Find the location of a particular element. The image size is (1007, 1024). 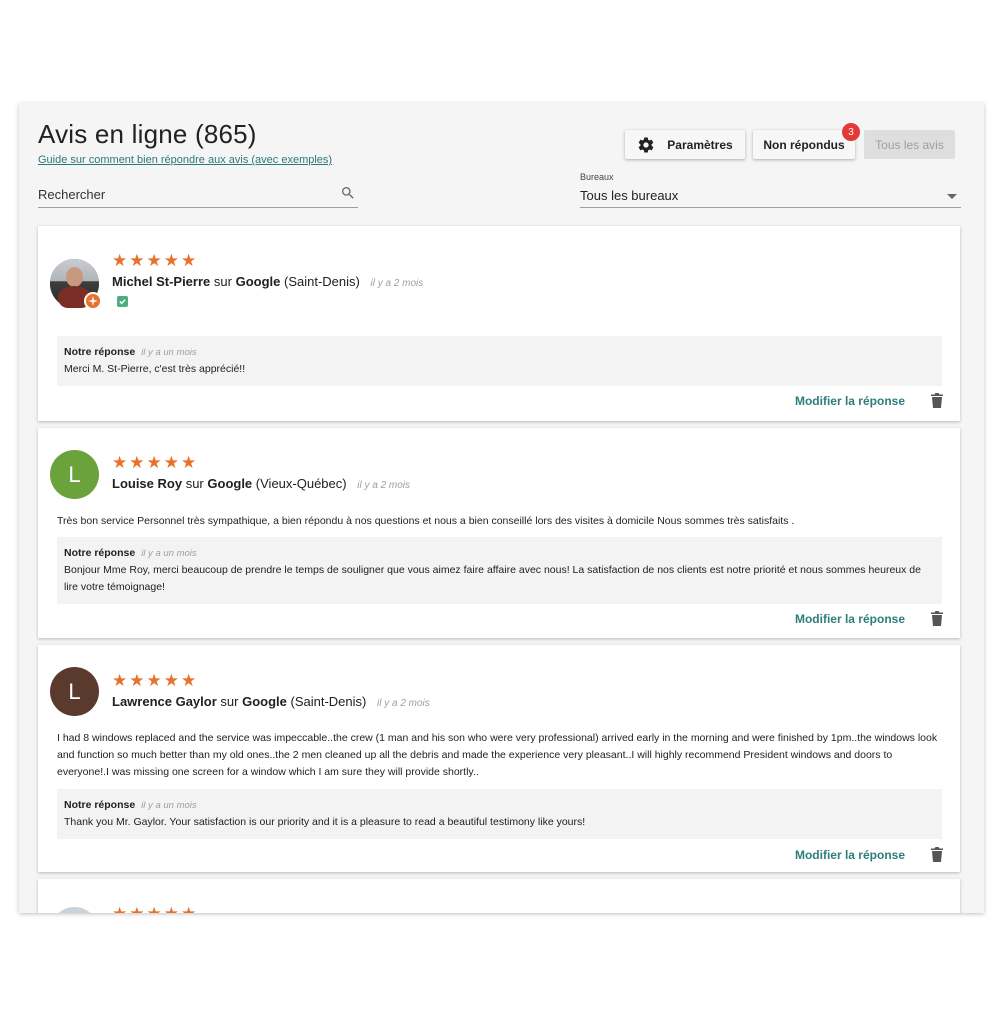

unanswered-count-badge: 3 is located at coordinates (851, 132).